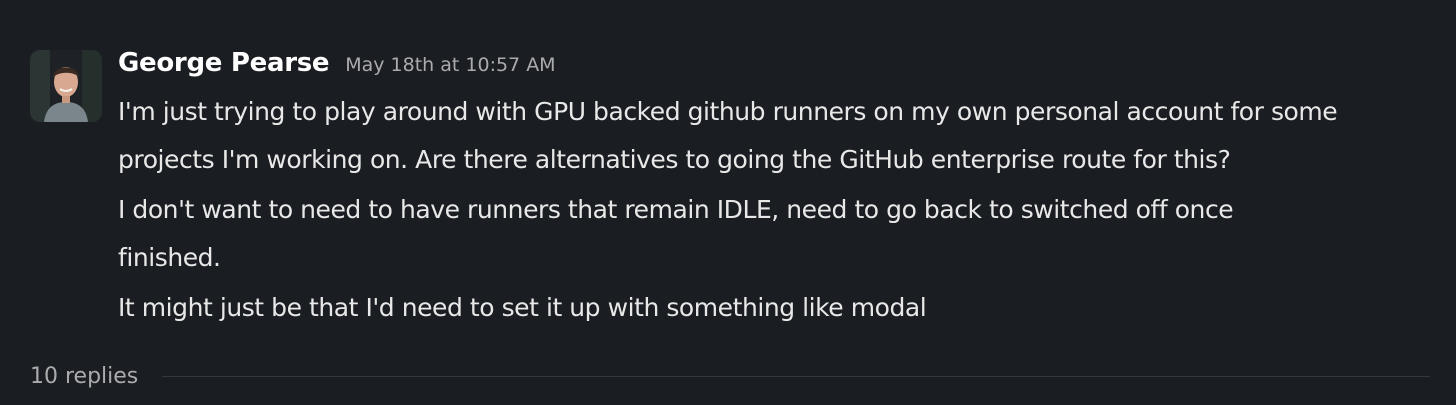 Image resolution: width=1456 pixels, height=405 pixels. I want to click on message-timestamp: May 18th at 10:57 AM, so click(450, 65).